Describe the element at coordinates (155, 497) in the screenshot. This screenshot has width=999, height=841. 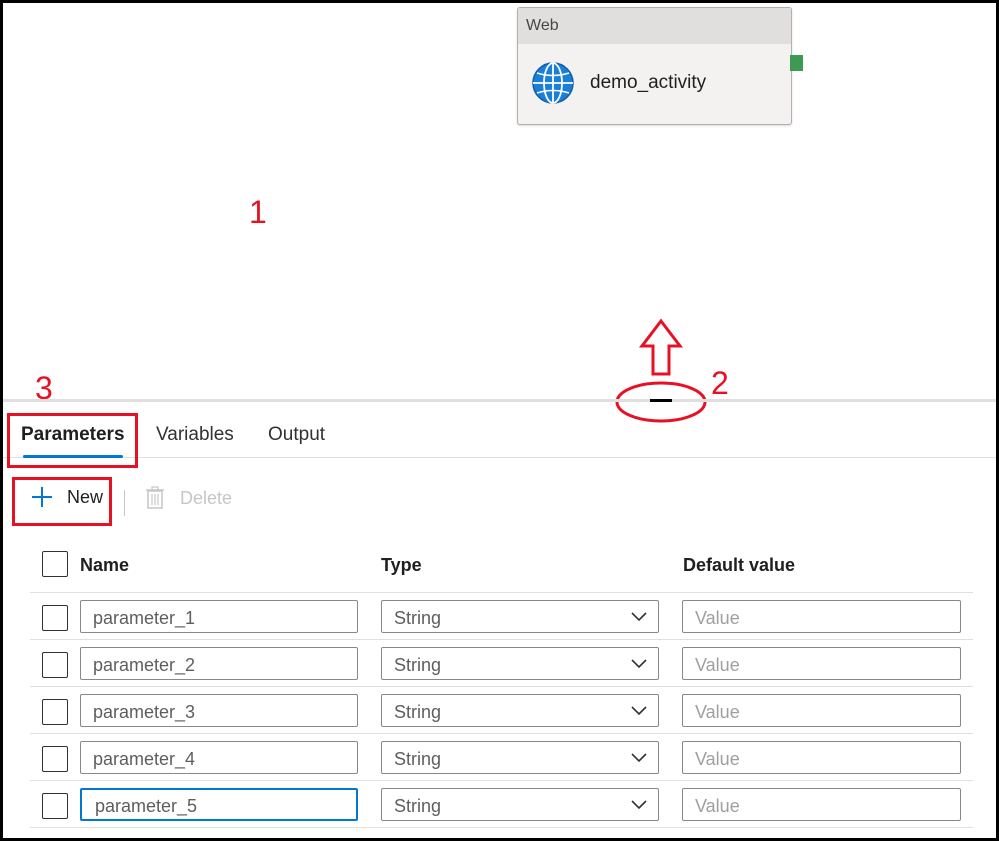
I see `trash-icon` at that location.